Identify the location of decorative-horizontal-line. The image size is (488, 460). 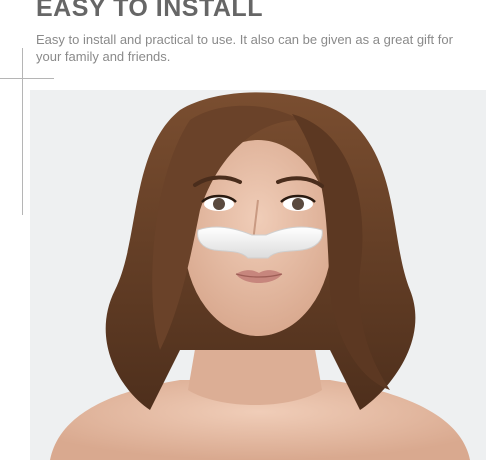
(27, 78).